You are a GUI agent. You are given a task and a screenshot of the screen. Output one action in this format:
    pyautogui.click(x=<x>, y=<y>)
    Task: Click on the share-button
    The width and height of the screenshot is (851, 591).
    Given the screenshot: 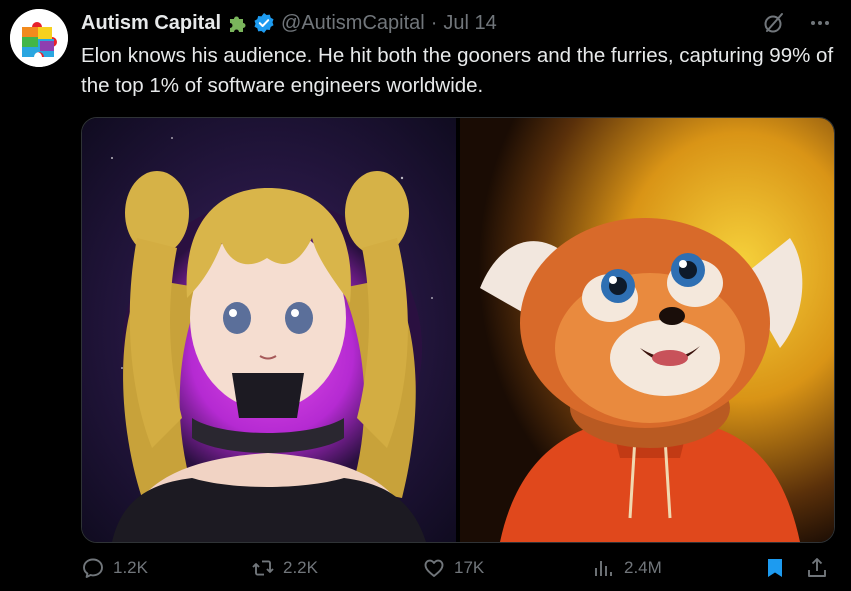 What is the action you would take?
    pyautogui.click(x=817, y=568)
    